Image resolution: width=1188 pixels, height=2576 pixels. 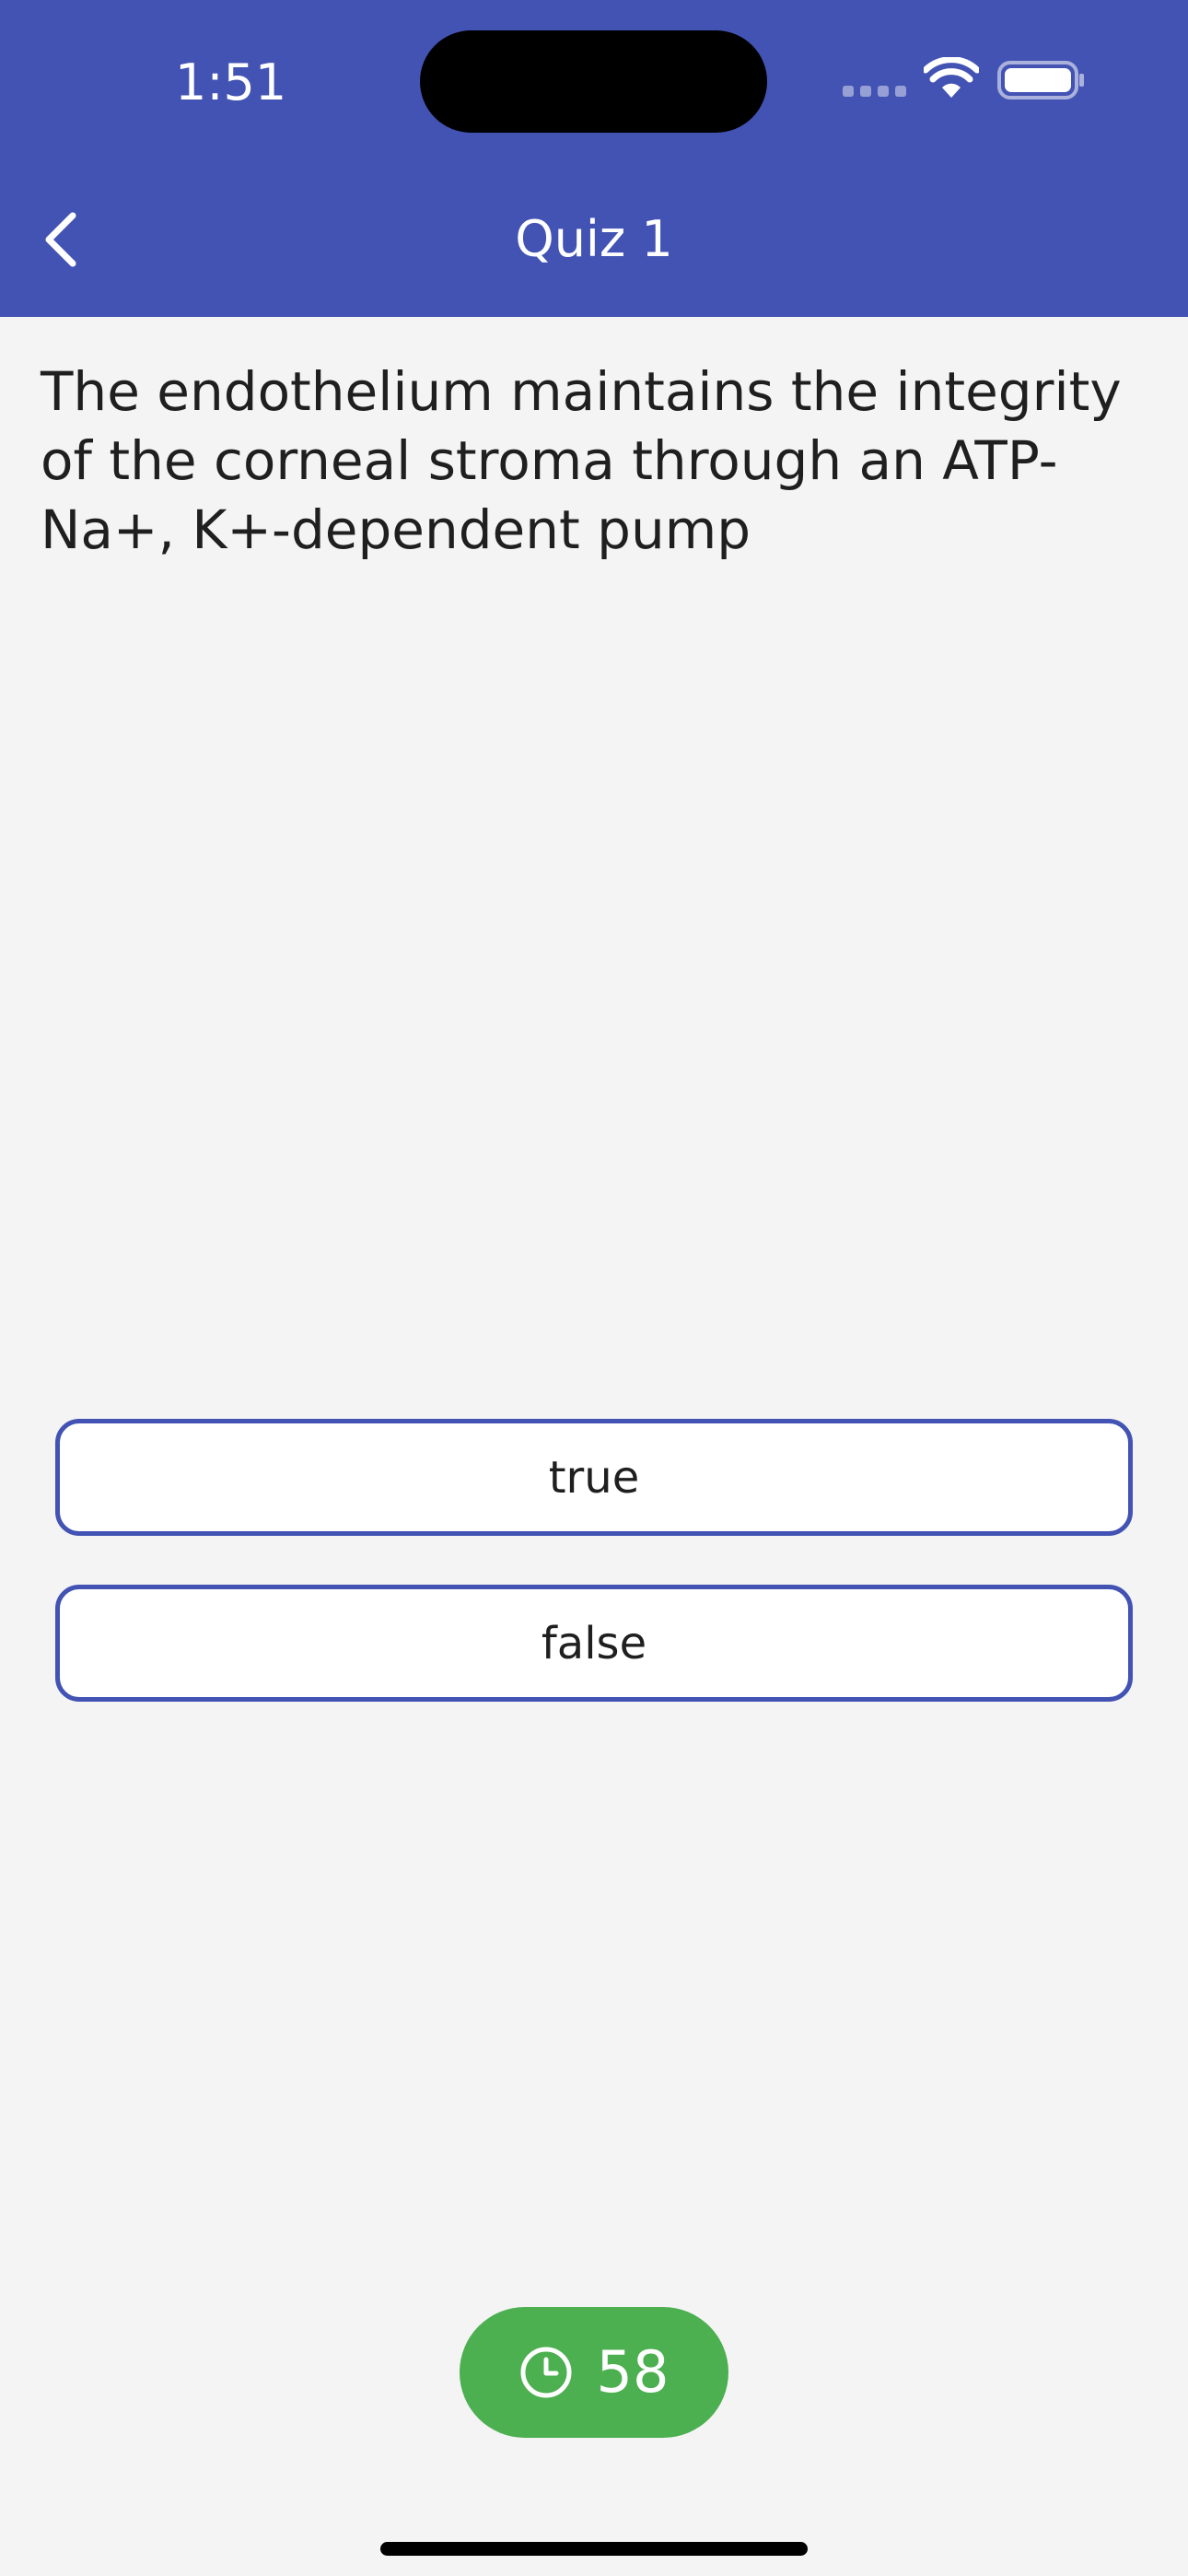 I want to click on dynamic-island, so click(x=593, y=81).